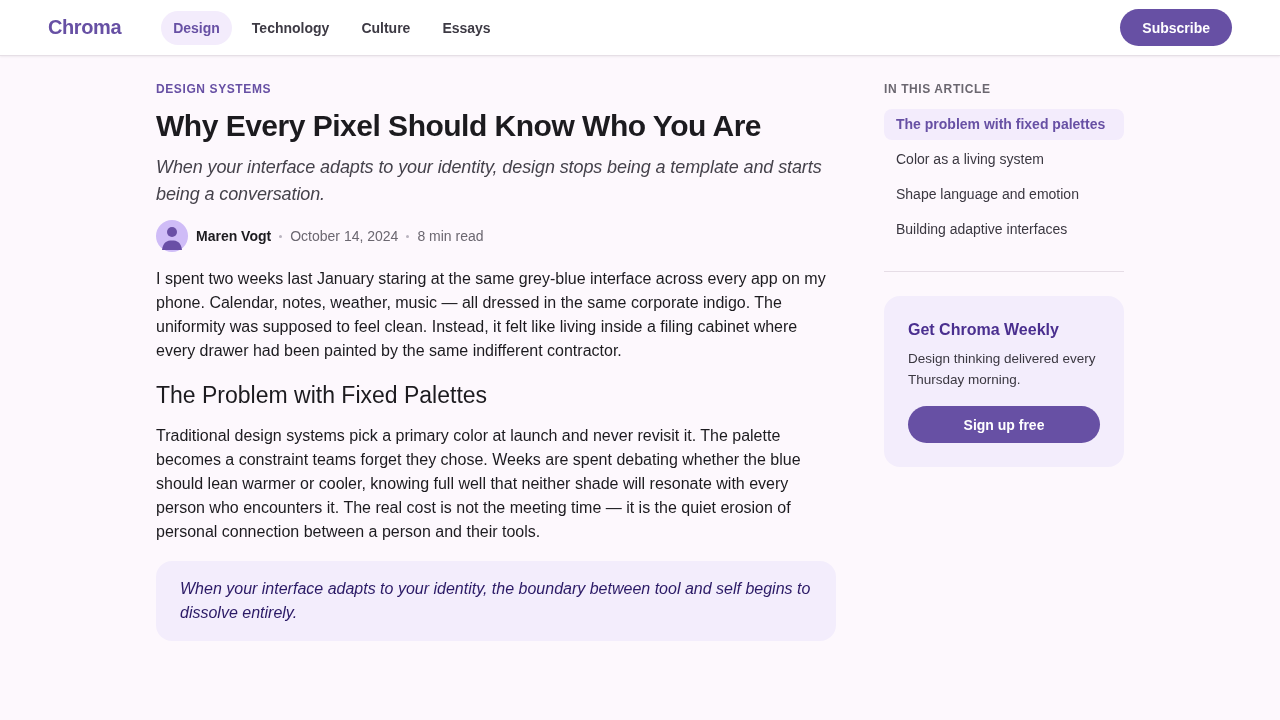 The image size is (1280, 720). I want to click on nav-tab: Design, so click(196, 27).